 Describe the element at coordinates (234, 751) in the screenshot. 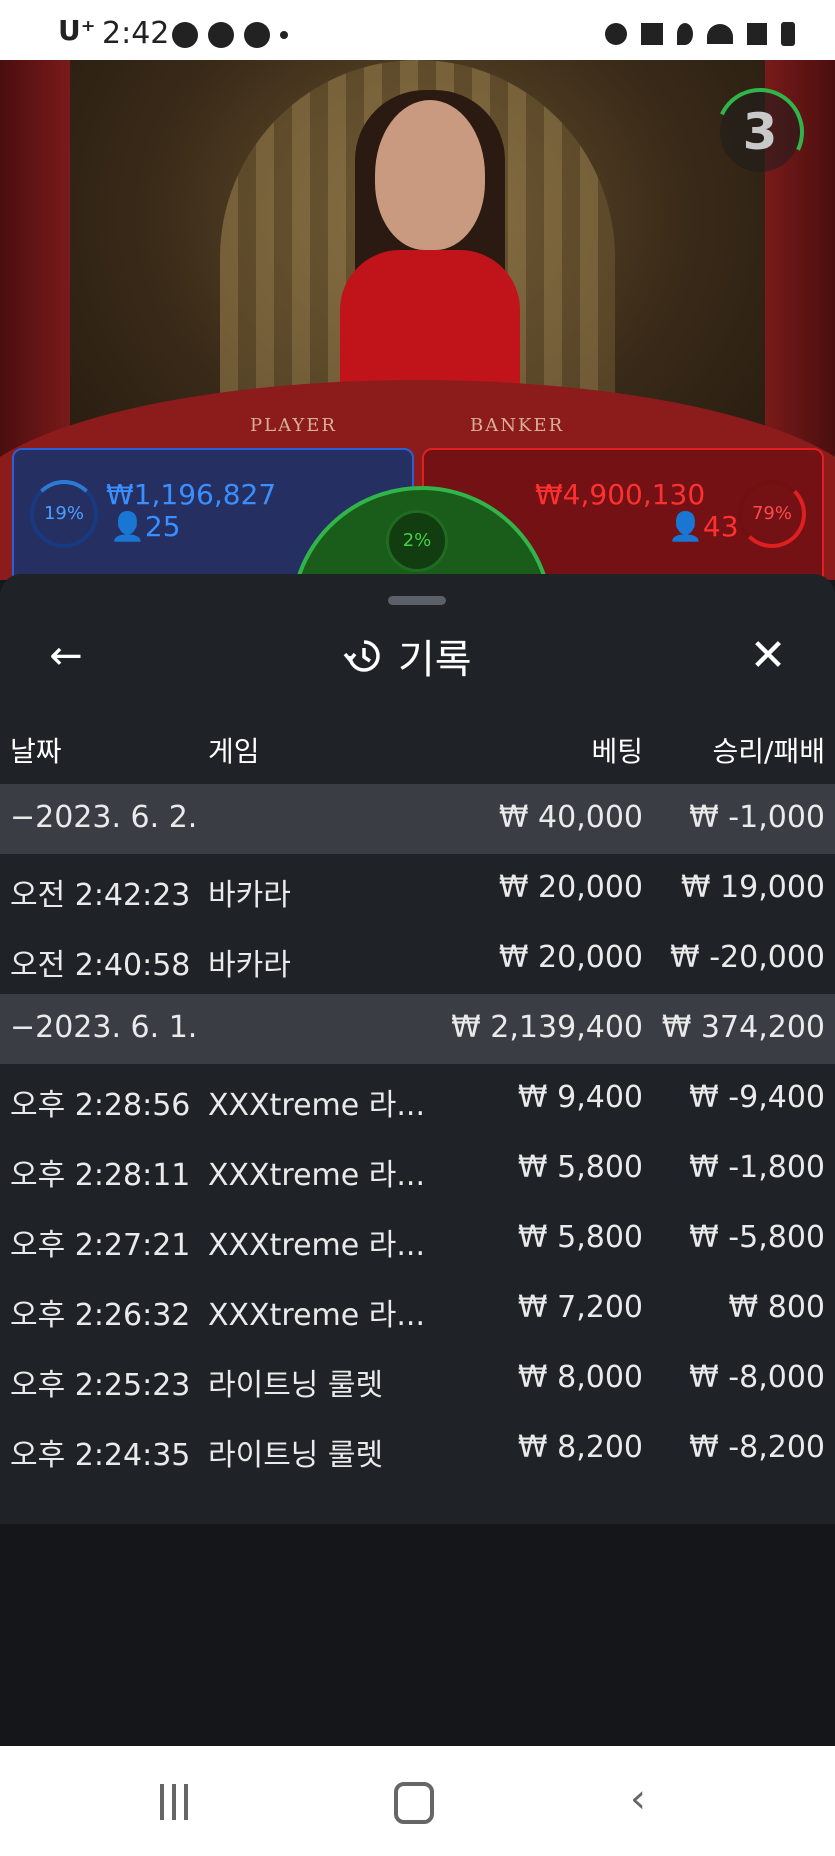

I see `column-header-game: 게임` at that location.